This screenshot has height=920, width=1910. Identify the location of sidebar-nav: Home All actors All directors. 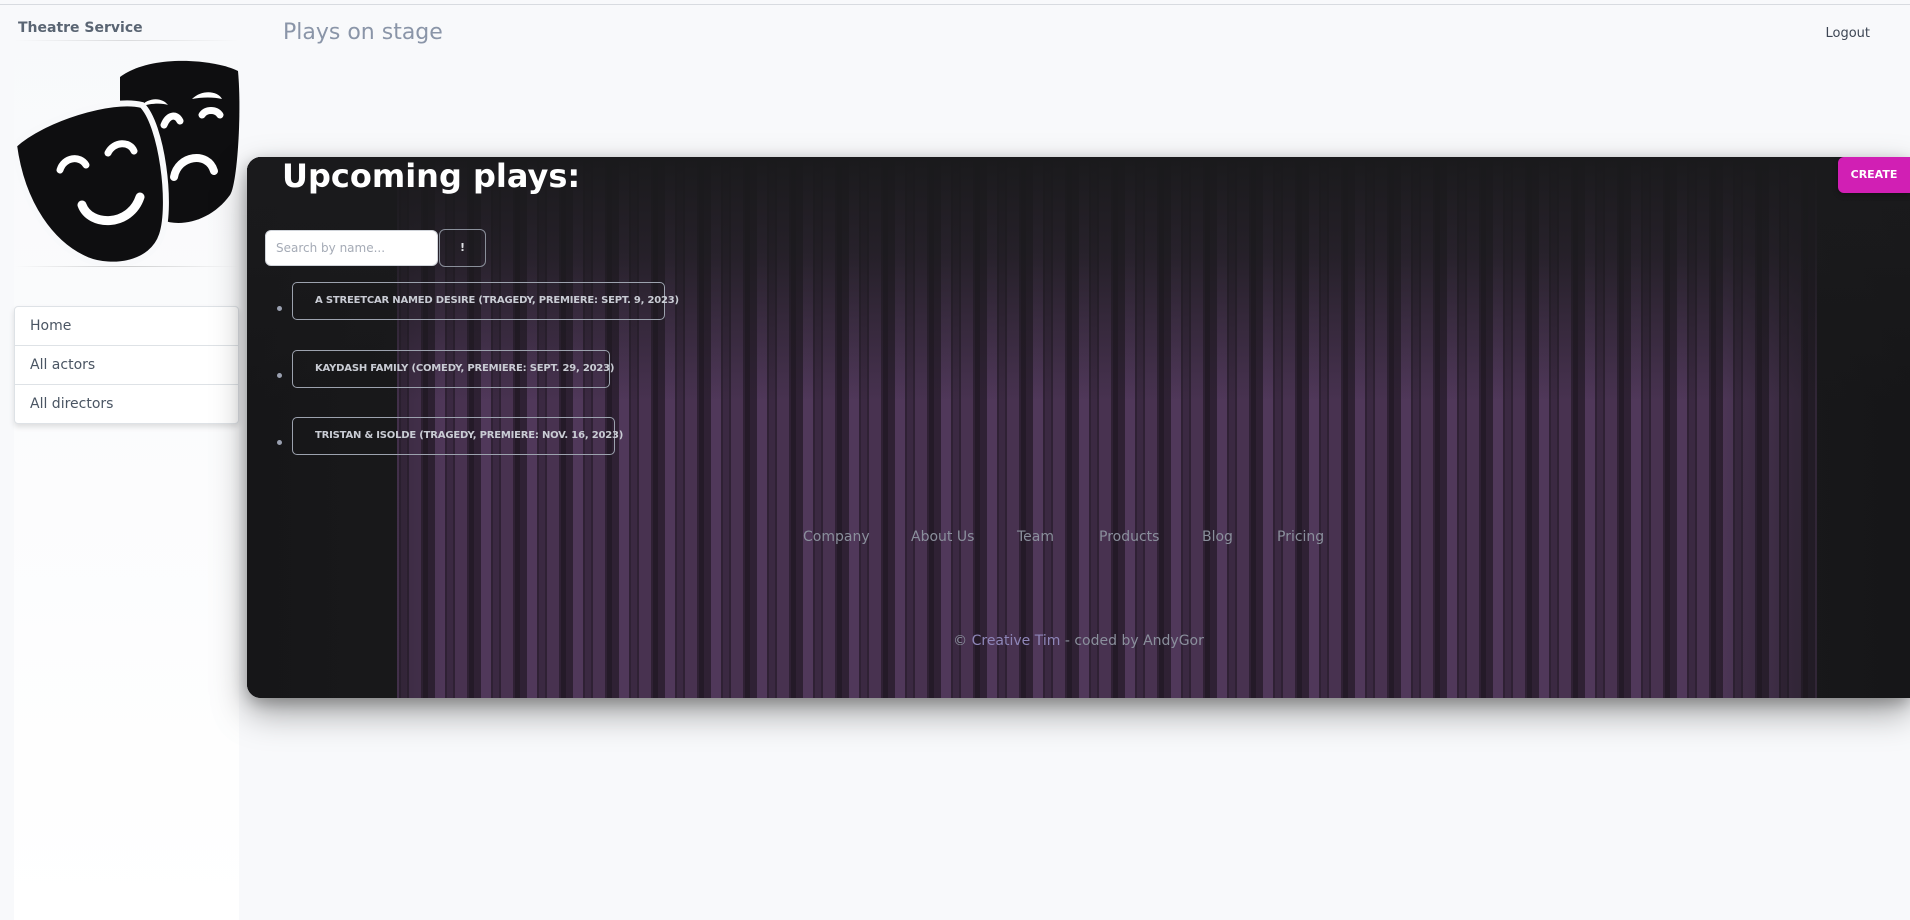
(126, 365).